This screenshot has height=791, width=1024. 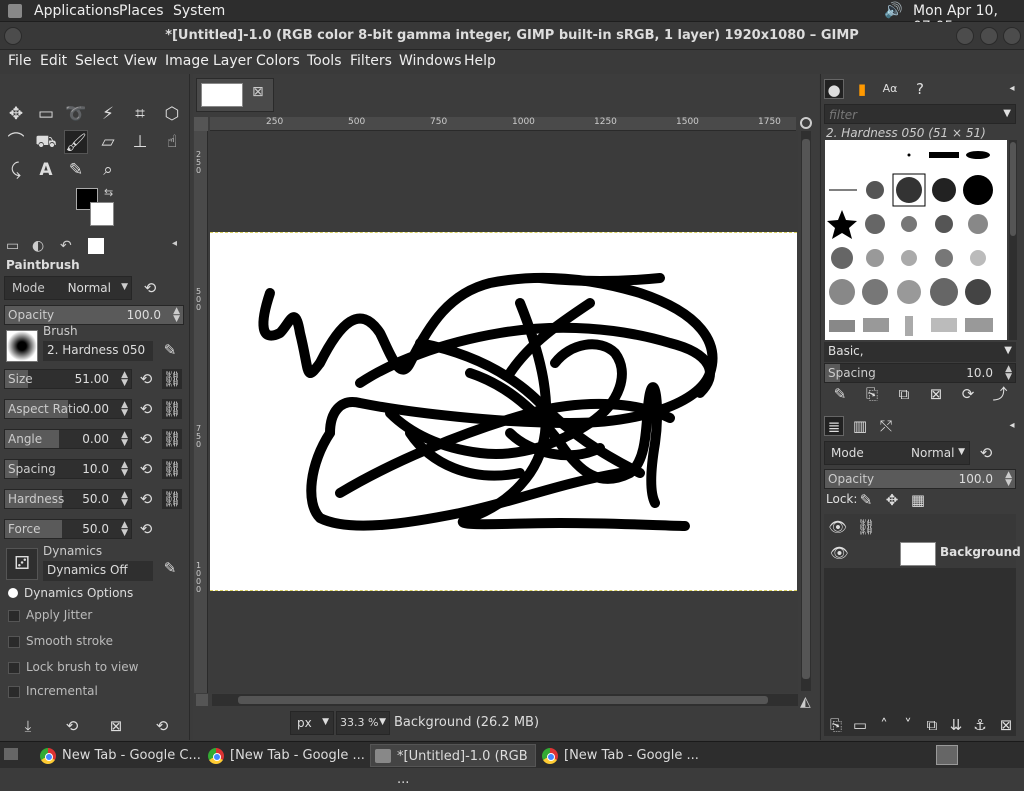 What do you see at coordinates (860, 725) in the screenshot?
I see `new-group-button: ▭` at bounding box center [860, 725].